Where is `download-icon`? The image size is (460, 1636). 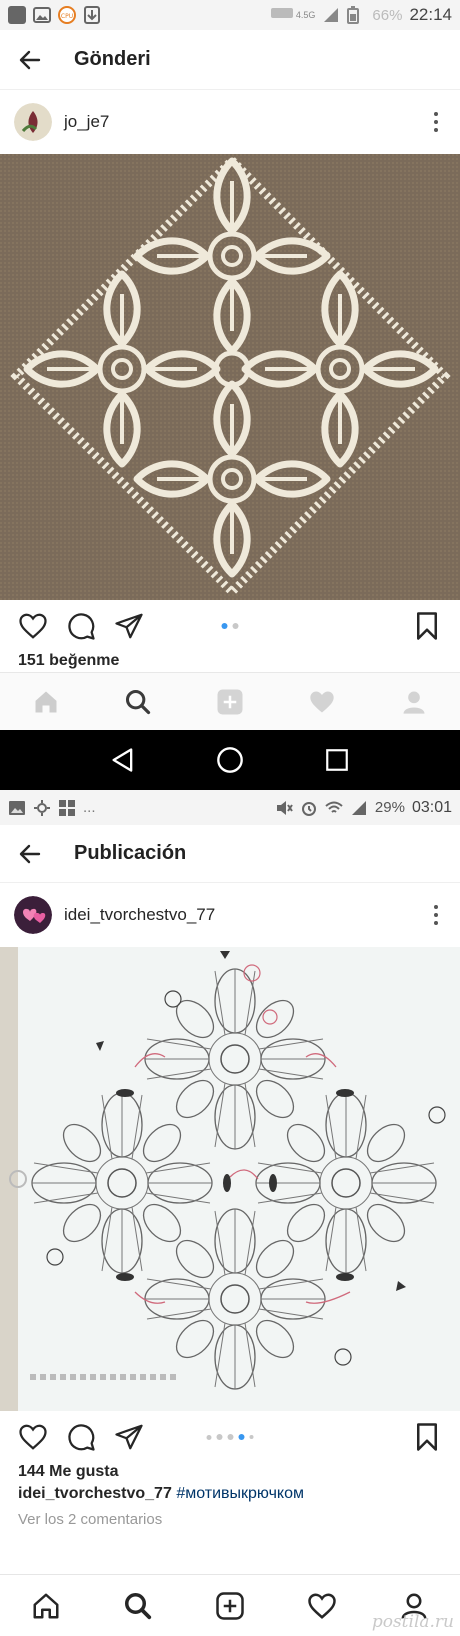
download-icon is located at coordinates (92, 15).